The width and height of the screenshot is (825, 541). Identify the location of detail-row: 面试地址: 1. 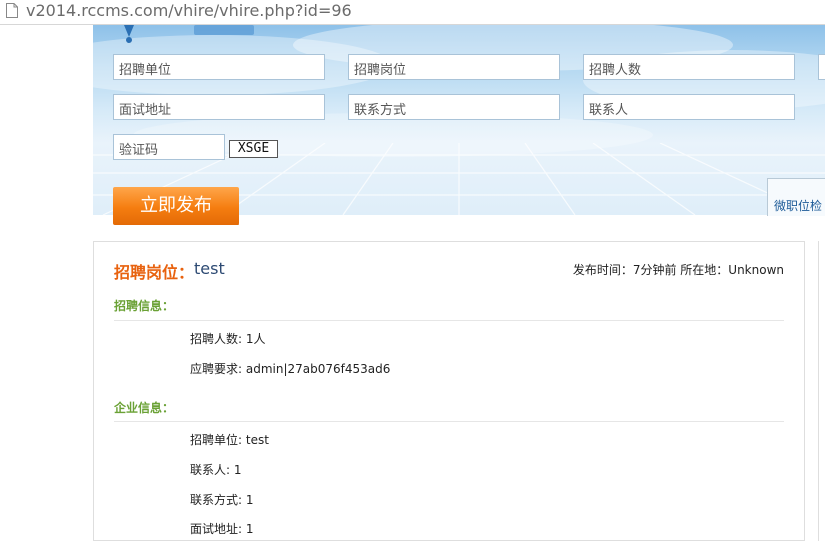
(222, 528).